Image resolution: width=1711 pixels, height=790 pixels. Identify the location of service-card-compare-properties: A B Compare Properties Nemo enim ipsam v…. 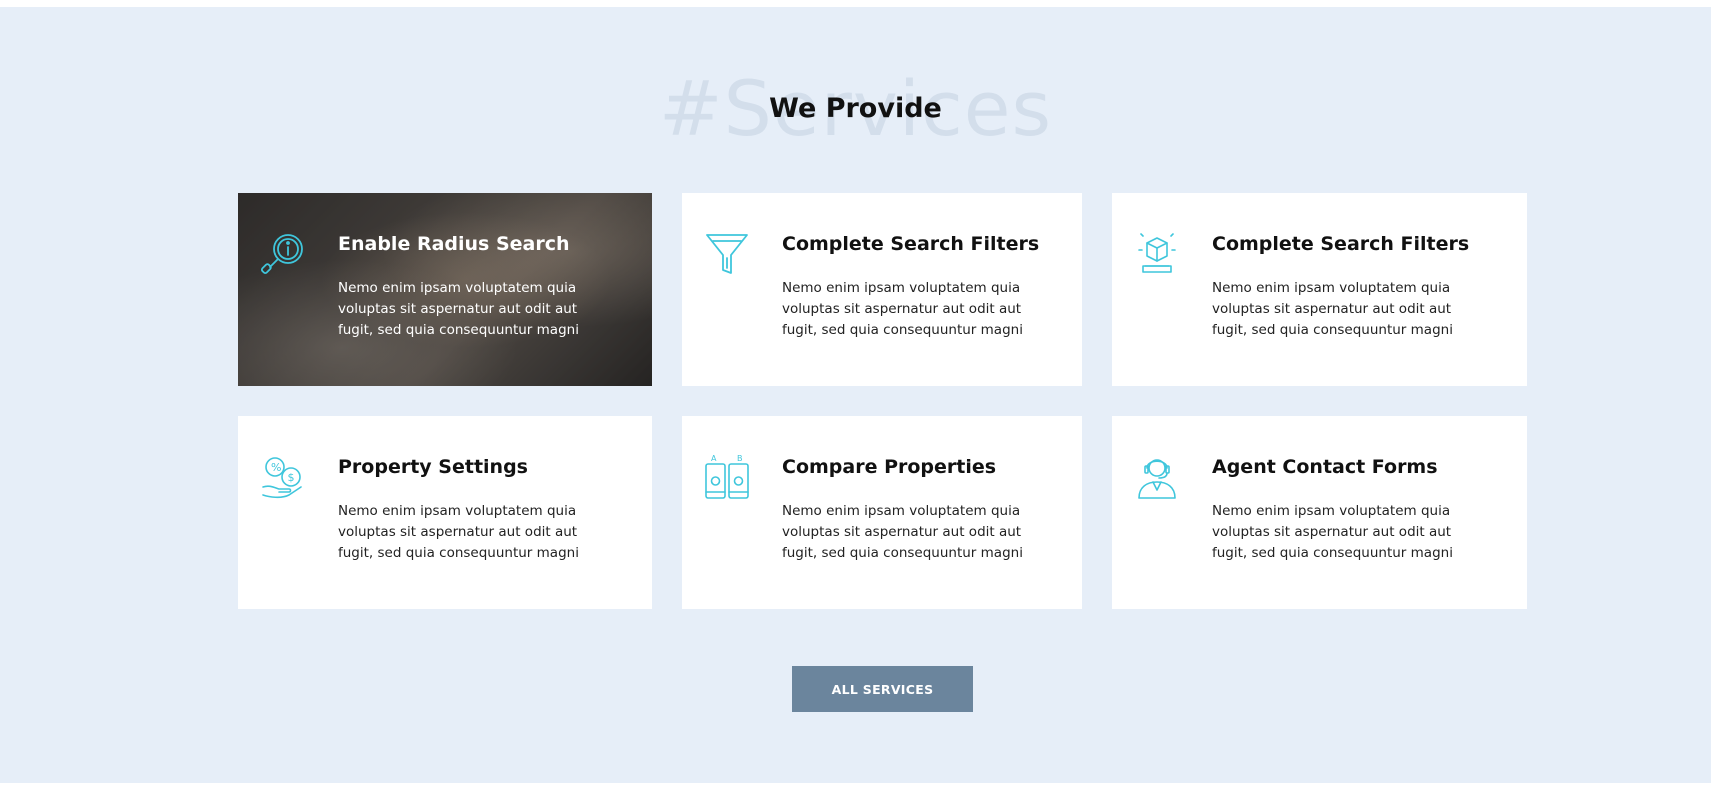
(882, 512).